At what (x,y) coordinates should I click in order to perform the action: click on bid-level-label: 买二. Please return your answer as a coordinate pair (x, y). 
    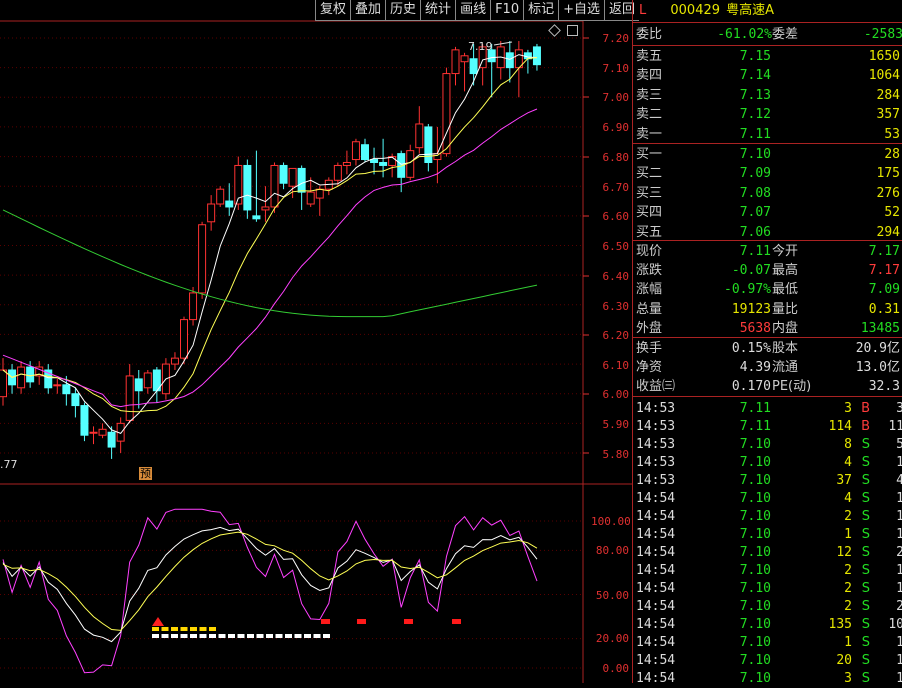
    Looking at the image, I should click on (649, 174).